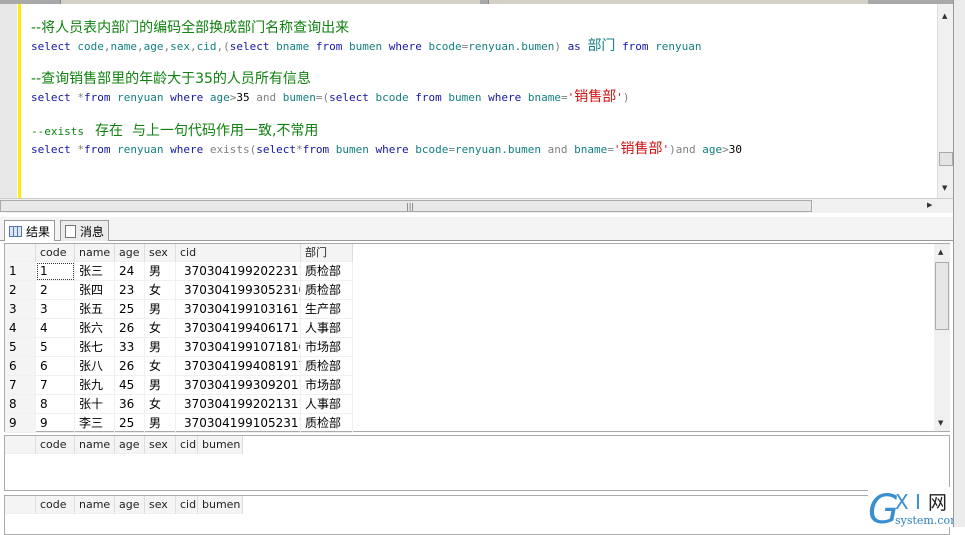 This screenshot has height=535, width=965. What do you see at coordinates (20, 271) in the screenshot?
I see `row-number: 1` at bounding box center [20, 271].